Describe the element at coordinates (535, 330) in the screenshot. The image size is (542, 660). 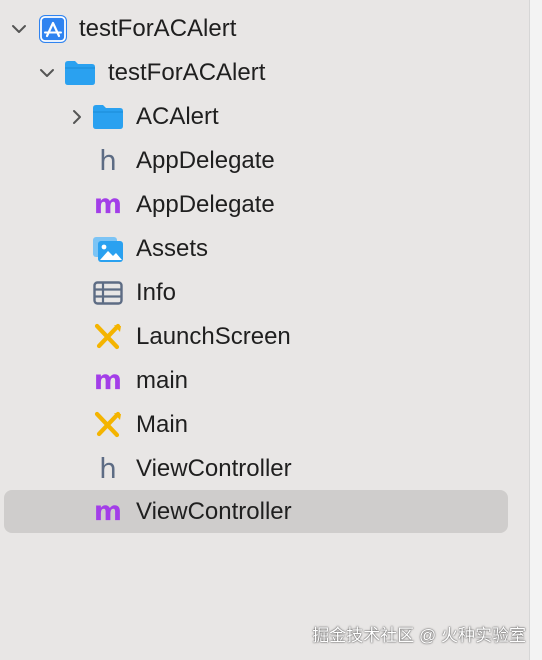
I see `editor-edge` at that location.